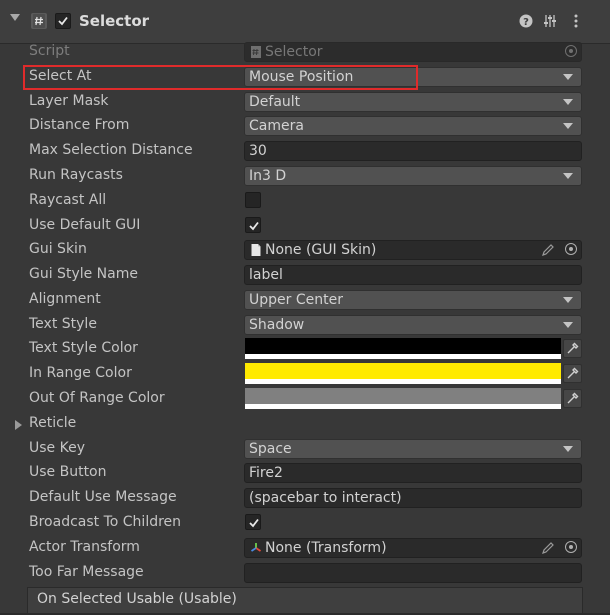 This screenshot has width=610, height=615. I want to click on script-row: Script Selector, so click(305, 52).